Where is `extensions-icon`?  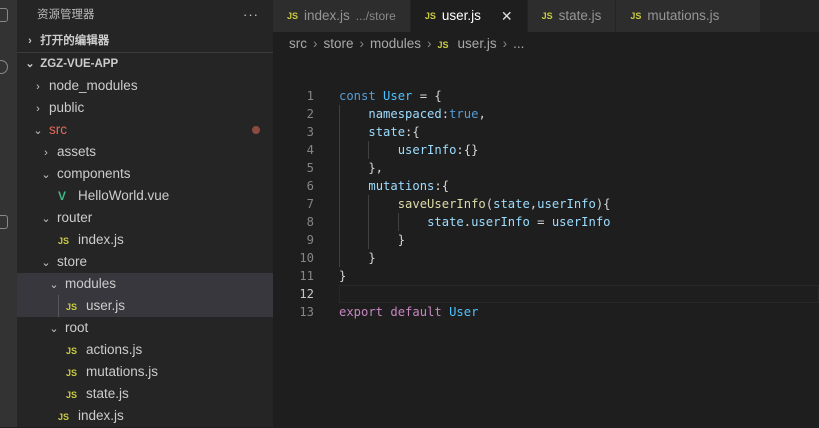 extensions-icon is located at coordinates (4, 222).